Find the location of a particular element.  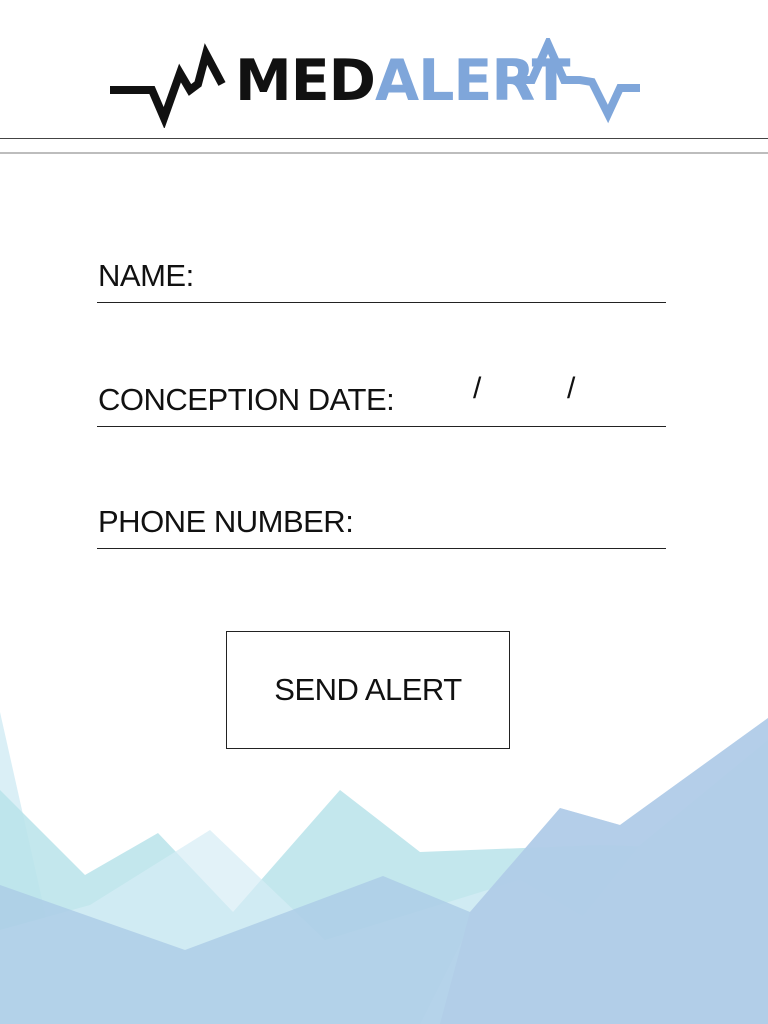

header-divider-secondary is located at coordinates (384, 153).